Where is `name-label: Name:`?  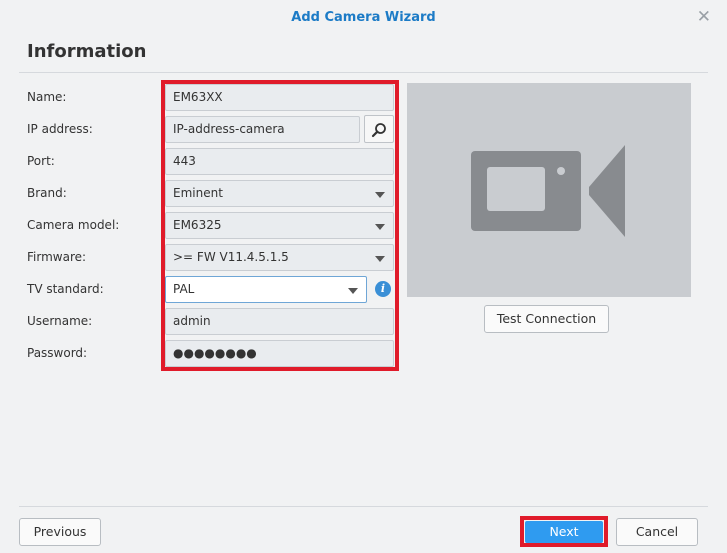
name-label: Name: is located at coordinates (47, 97).